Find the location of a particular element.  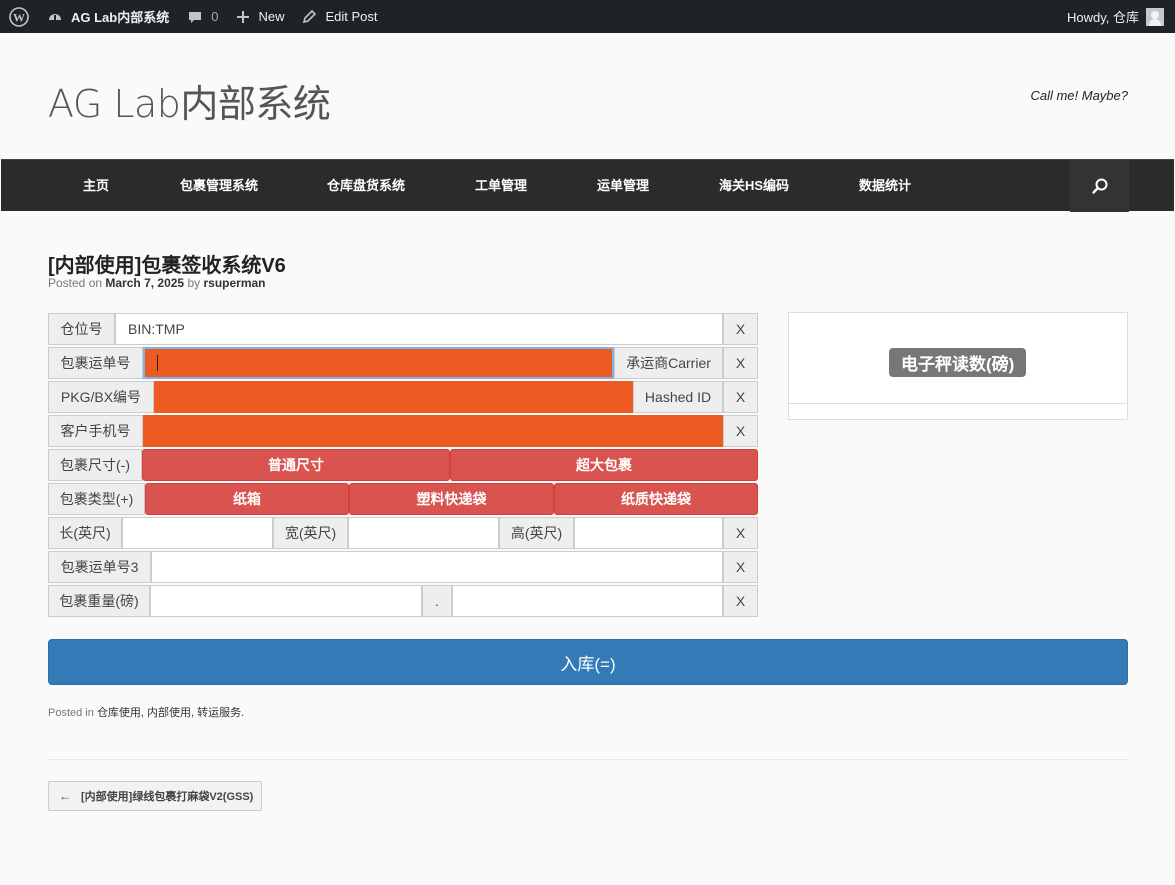

posted-on-label: Posted on is located at coordinates (75, 283).